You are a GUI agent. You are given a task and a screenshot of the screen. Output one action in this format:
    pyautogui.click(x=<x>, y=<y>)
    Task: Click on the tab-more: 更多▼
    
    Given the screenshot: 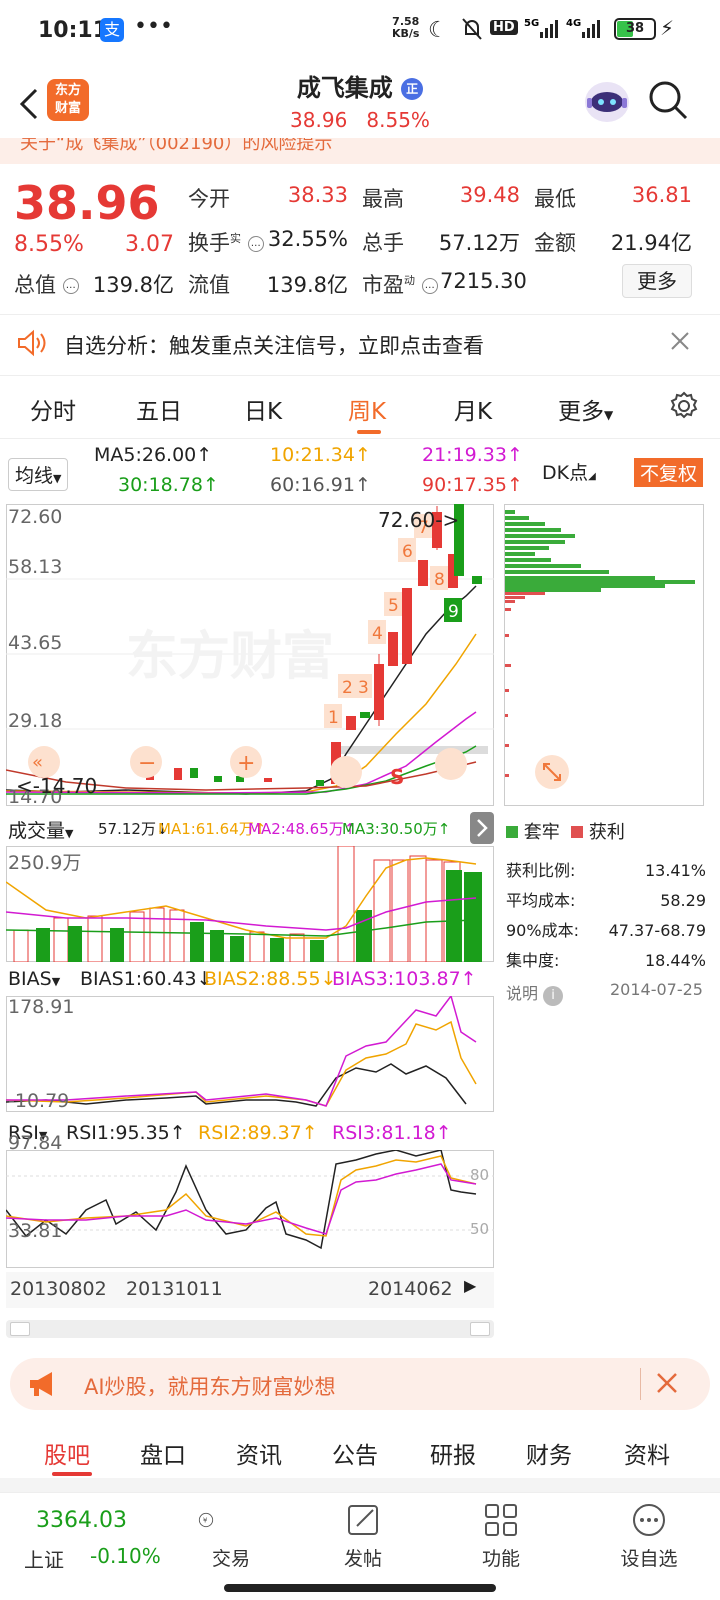 What is the action you would take?
    pyautogui.click(x=585, y=409)
    